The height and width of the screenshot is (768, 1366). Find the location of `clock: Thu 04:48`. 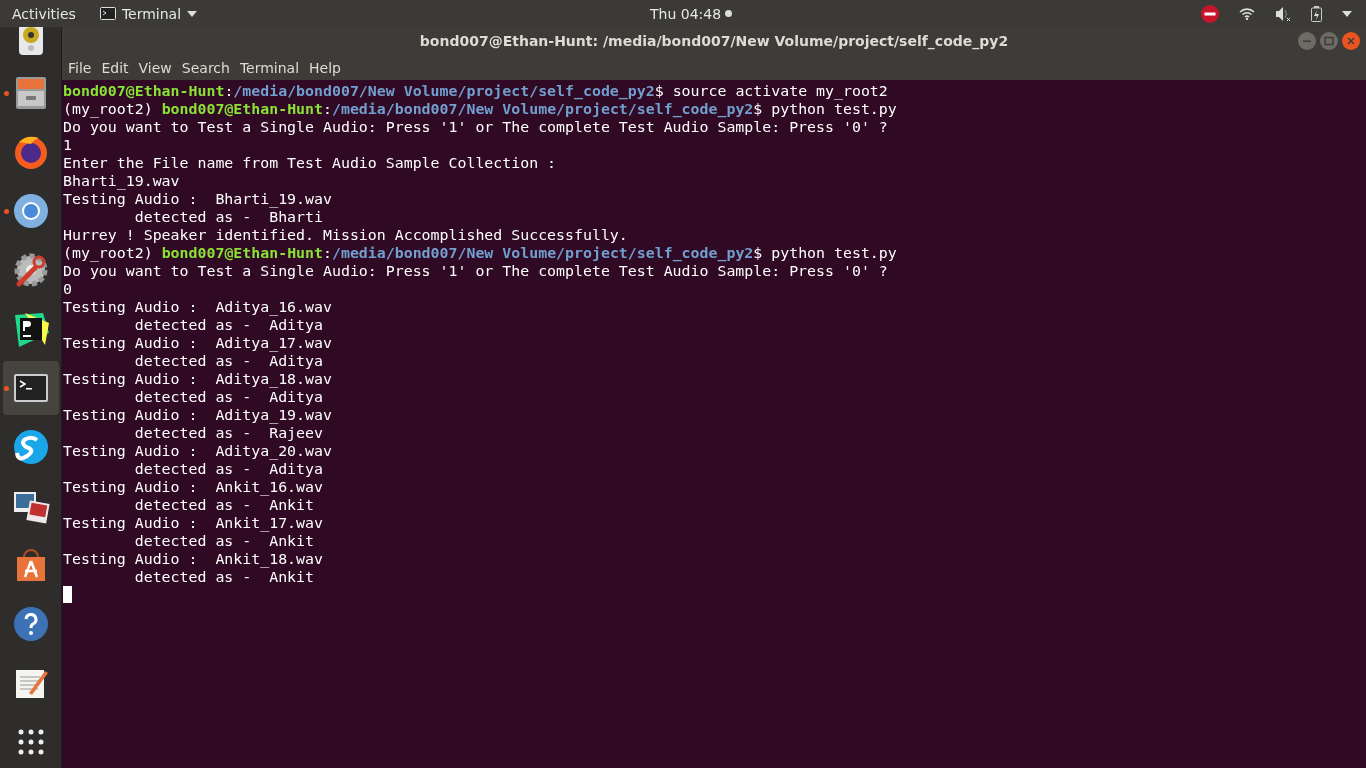

clock: Thu 04:48 is located at coordinates (686, 13).